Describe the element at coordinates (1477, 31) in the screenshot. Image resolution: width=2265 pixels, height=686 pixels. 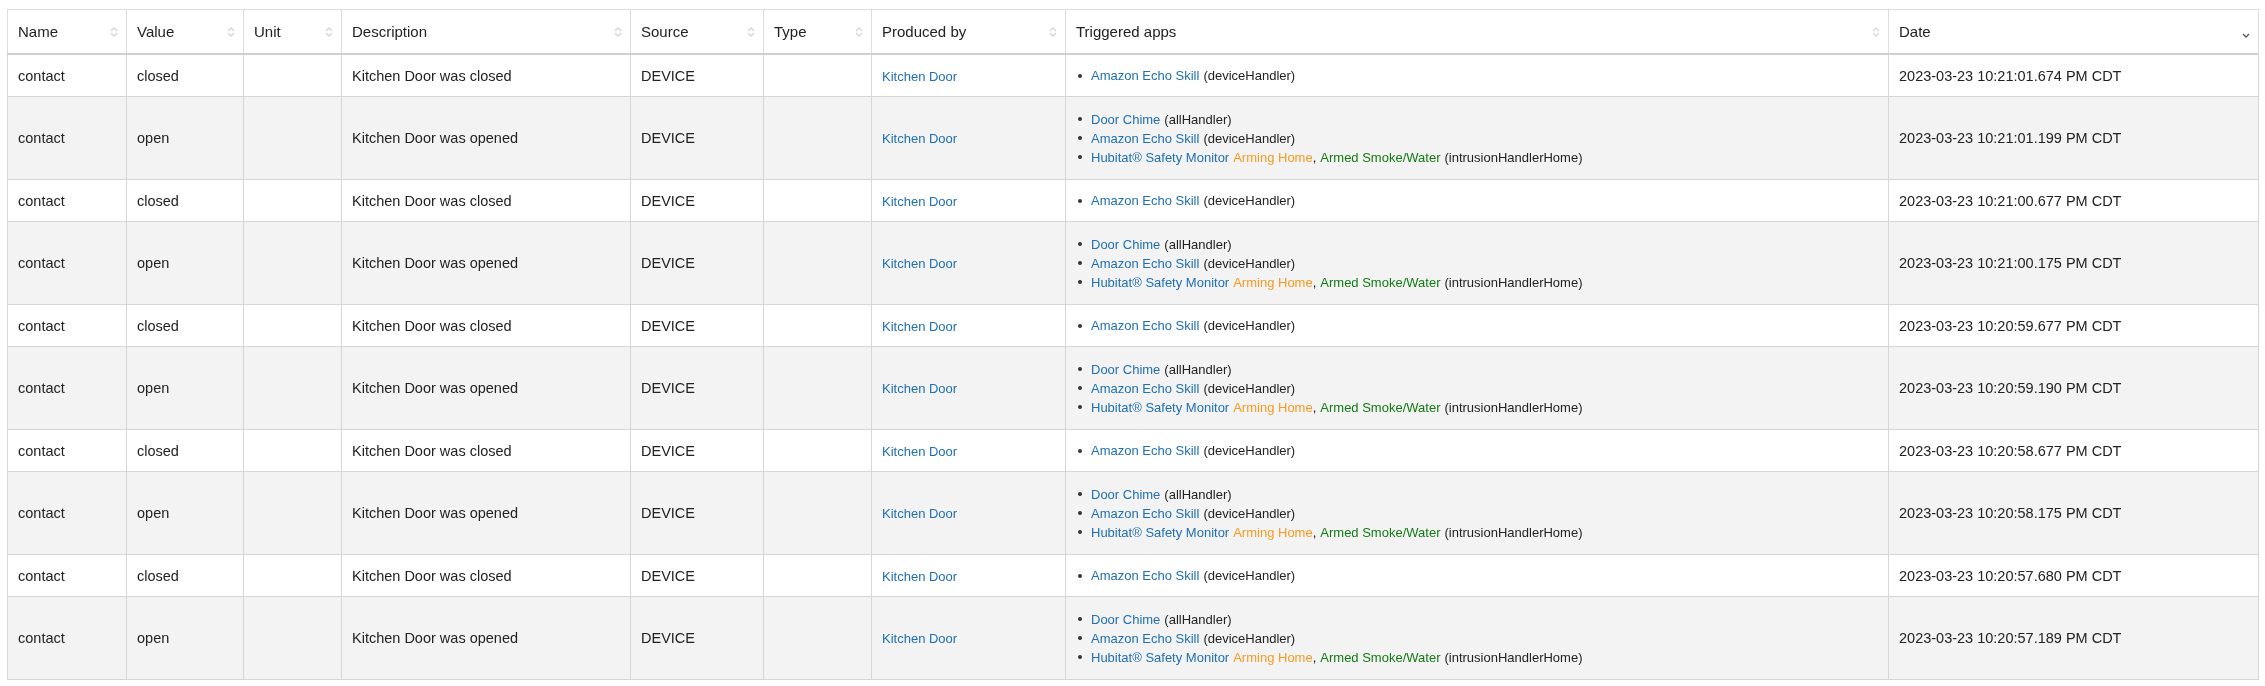
I see `column-header: Triggered apps` at that location.